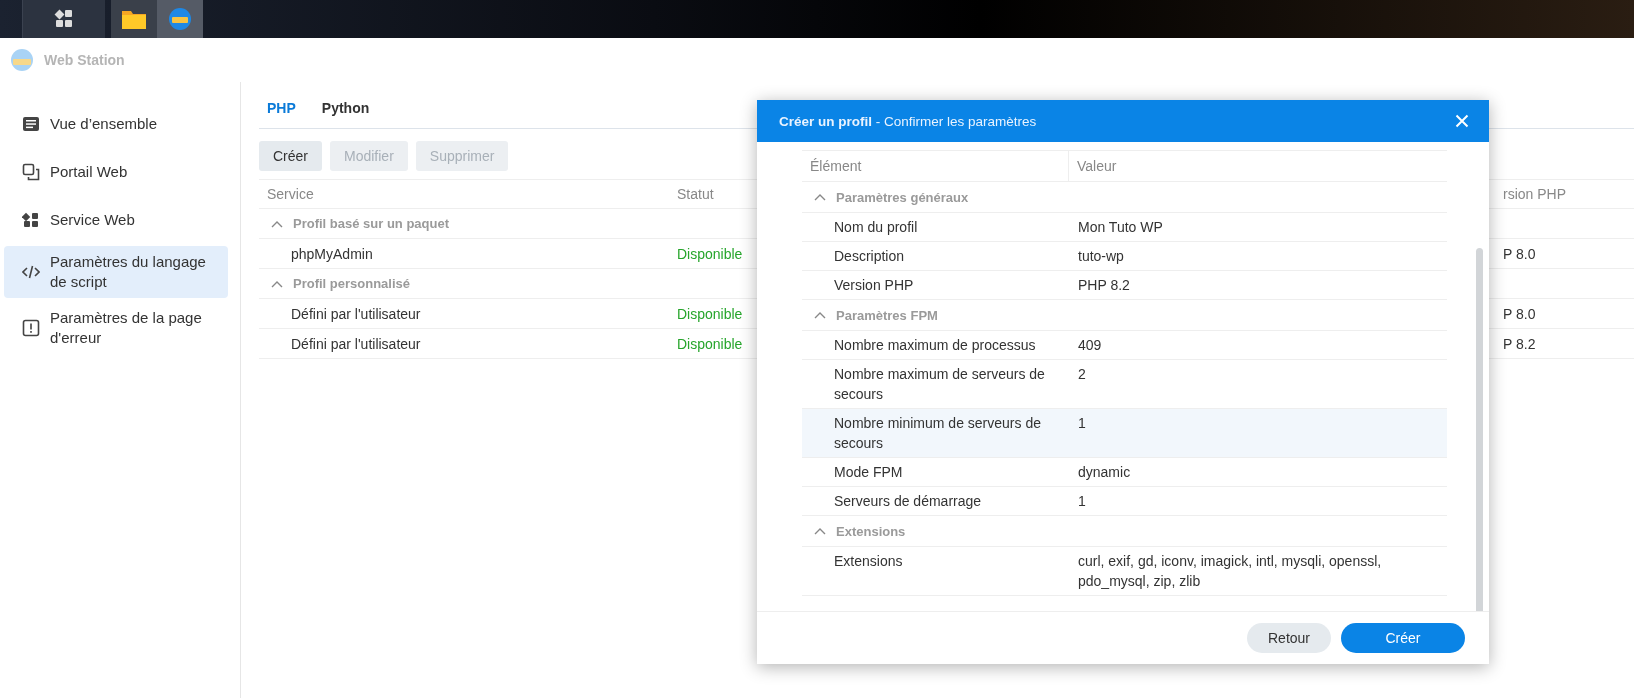 The height and width of the screenshot is (698, 1634). What do you see at coordinates (1101, 256) in the screenshot?
I see `table-cell-text: tuto-wp` at bounding box center [1101, 256].